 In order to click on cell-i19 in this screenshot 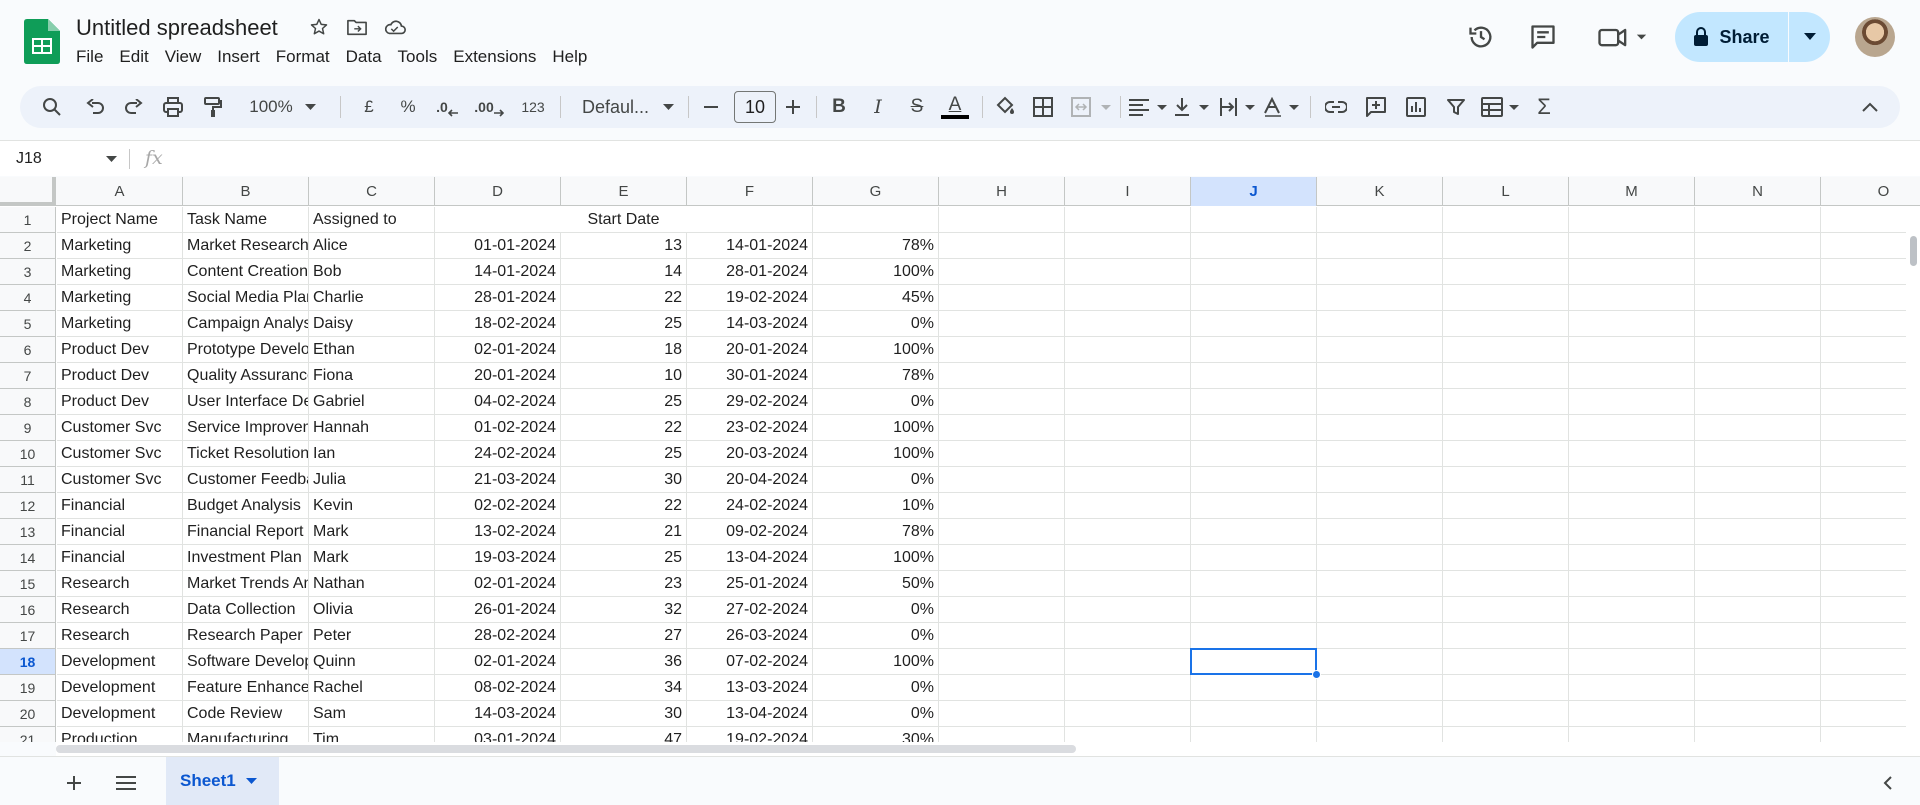, I will do `click(1128, 688)`.